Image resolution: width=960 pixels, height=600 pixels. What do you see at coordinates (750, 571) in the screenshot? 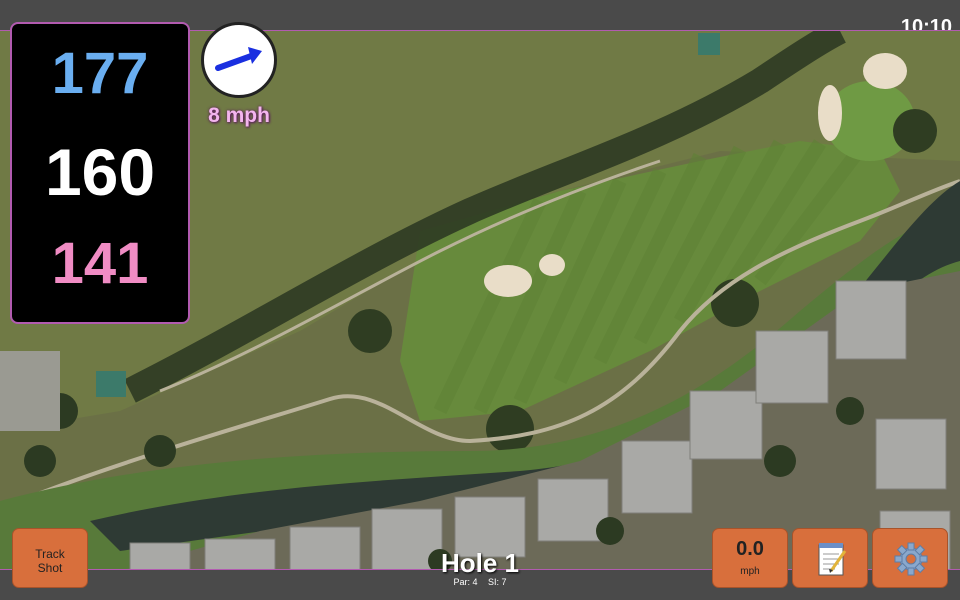
I see `speed-unit: mph` at bounding box center [750, 571].